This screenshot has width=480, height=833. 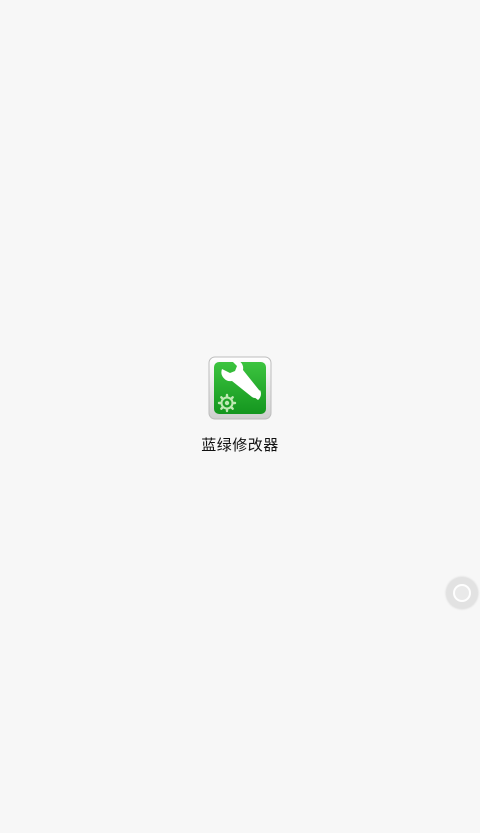 I want to click on wrench-gear-icon, so click(x=240, y=388).